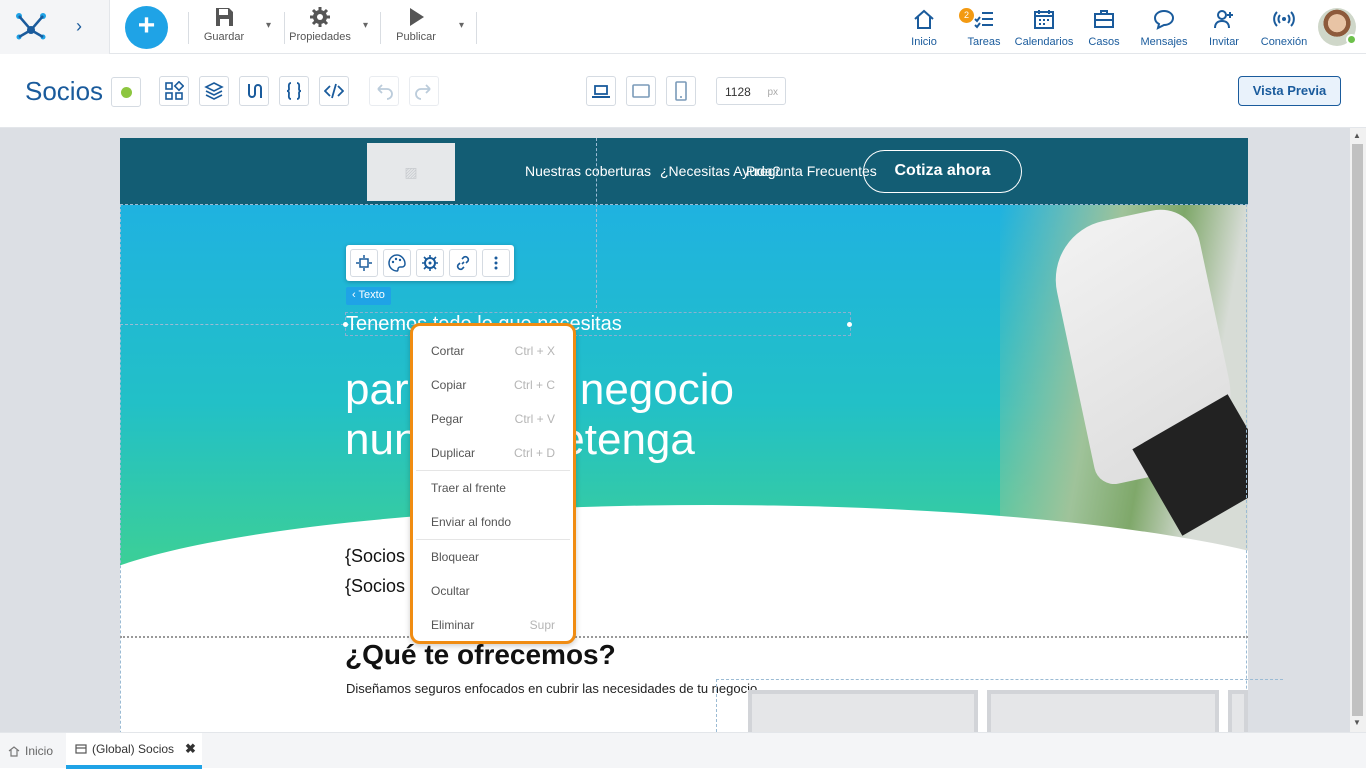  I want to click on menu-item-cortar: Cortar Ctrl + X, so click(493, 351).